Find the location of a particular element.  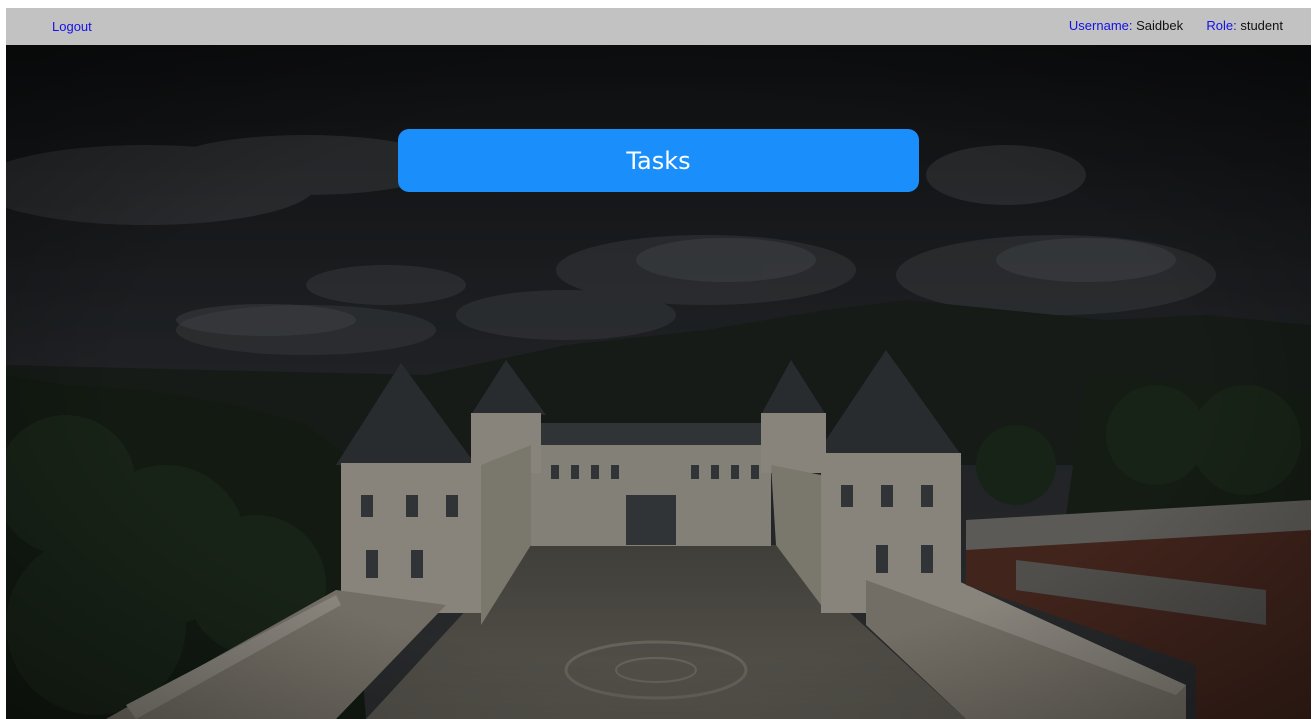

role-label: Role: is located at coordinates (1221, 25).